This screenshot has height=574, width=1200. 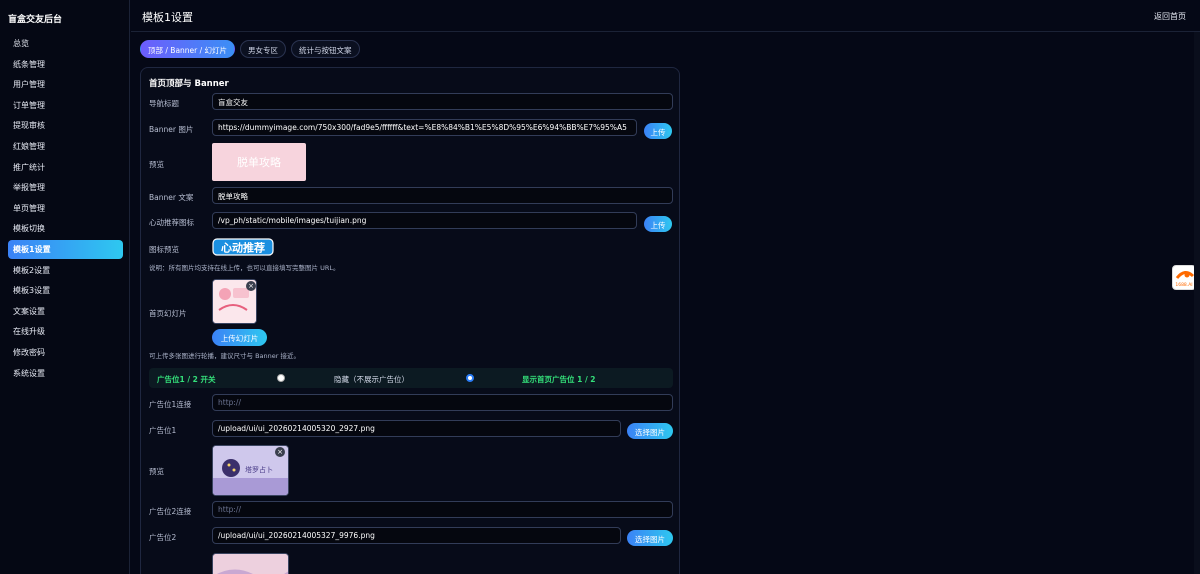 I want to click on tab-gender-zone: 男女专区, so click(x=263, y=49).